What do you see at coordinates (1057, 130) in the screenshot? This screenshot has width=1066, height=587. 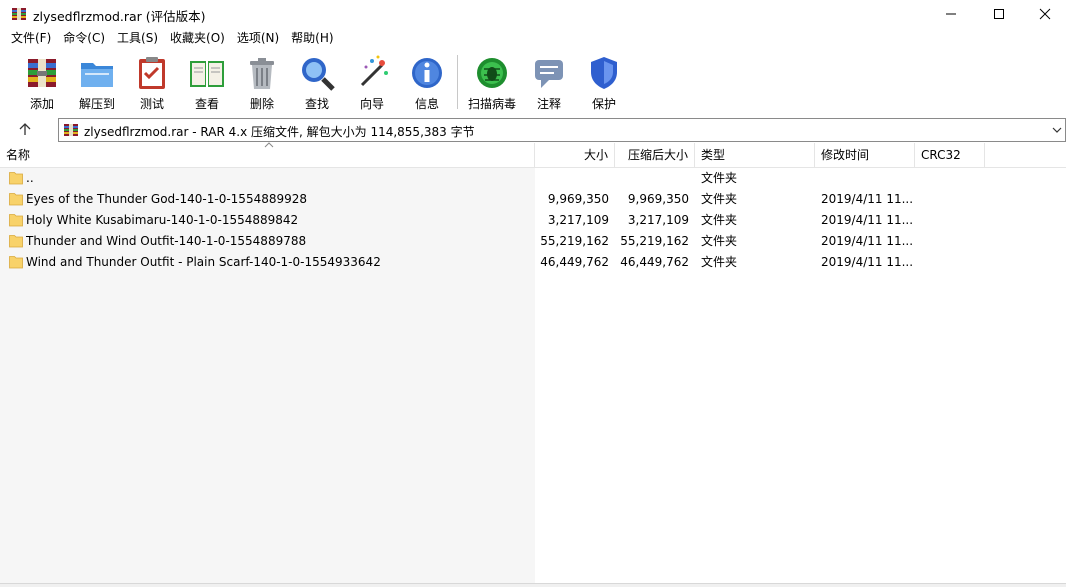 I see `chevron-down-icon` at bounding box center [1057, 130].